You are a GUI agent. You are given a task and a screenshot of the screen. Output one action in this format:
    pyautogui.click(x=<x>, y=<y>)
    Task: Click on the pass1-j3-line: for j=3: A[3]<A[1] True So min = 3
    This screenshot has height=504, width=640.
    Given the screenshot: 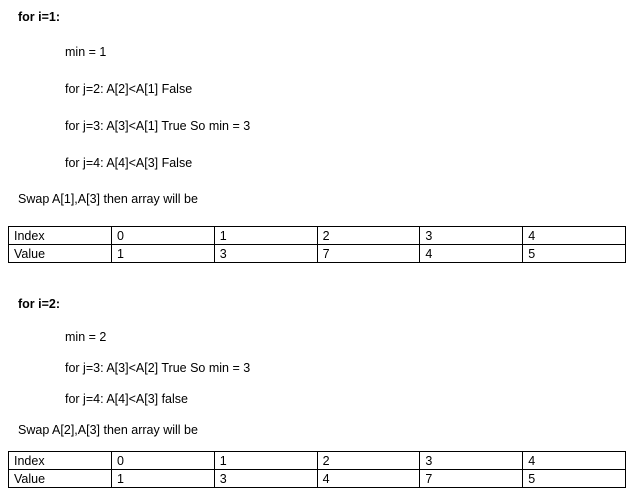 What is the action you would take?
    pyautogui.click(x=158, y=126)
    